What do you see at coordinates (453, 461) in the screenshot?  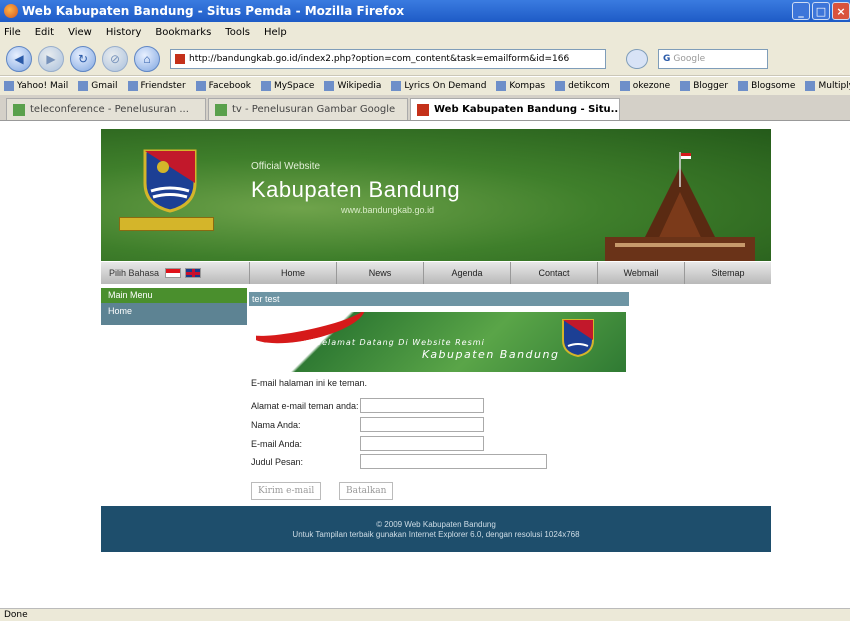 I see `subject-input` at bounding box center [453, 461].